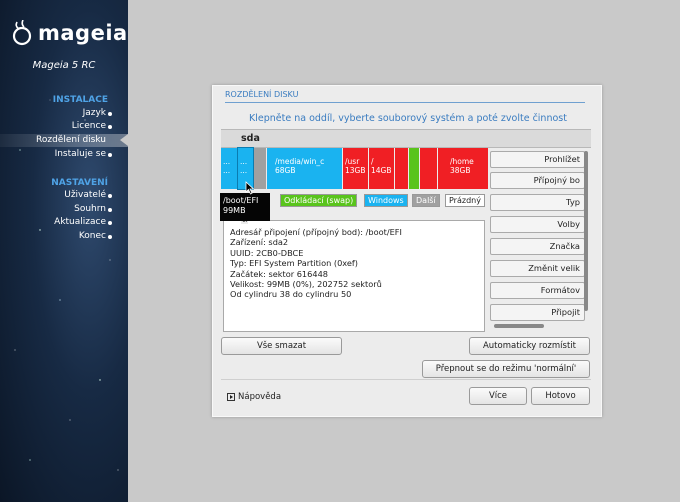  Describe the element at coordinates (460, 170) in the screenshot. I see `partition-size: 38GB` at that location.